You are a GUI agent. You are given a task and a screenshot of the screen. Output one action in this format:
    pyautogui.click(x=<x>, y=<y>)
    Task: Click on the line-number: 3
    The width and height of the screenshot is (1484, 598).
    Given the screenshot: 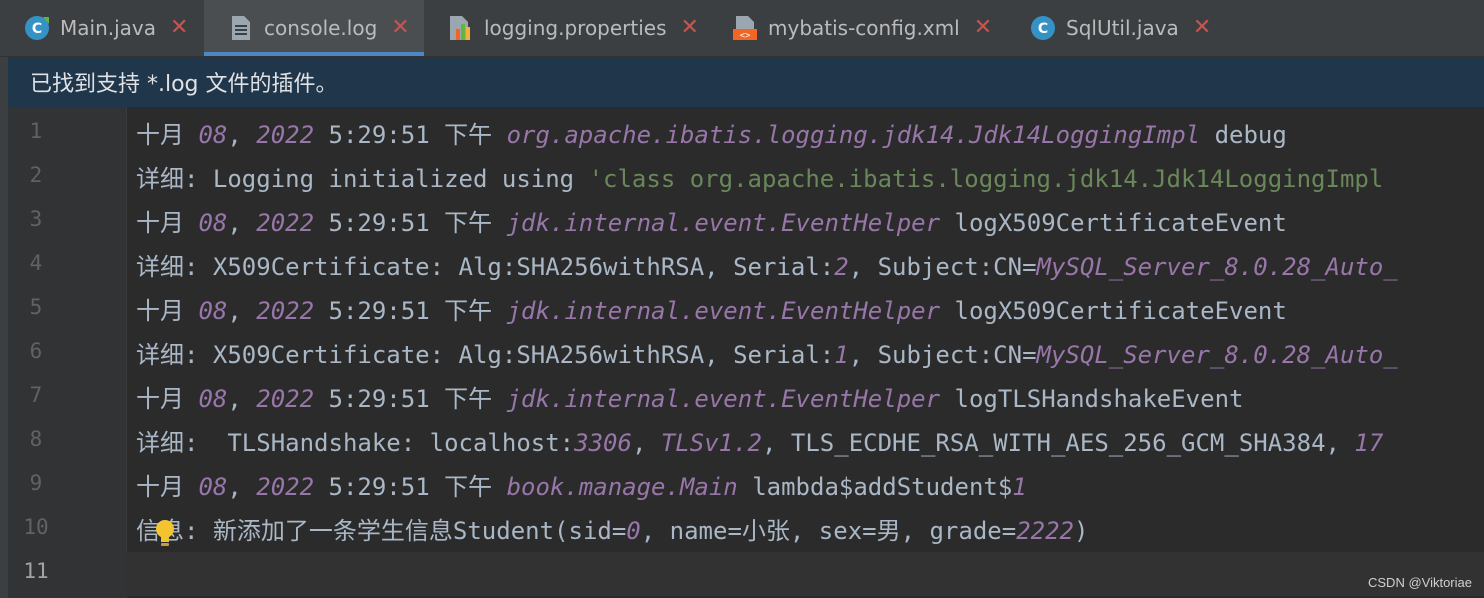 What is the action you would take?
    pyautogui.click(x=36, y=219)
    